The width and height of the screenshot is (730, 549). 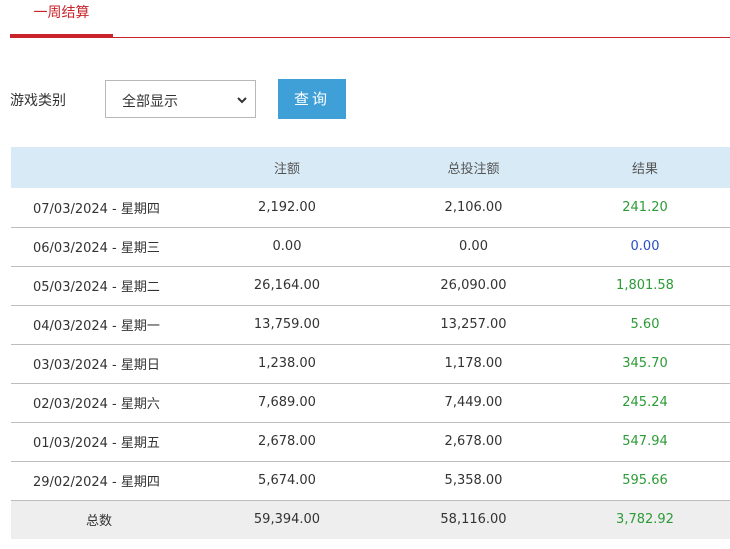 I want to click on table-row: 06/03/2024 - 星期三 0.00 0.00 0.00, so click(x=370, y=247).